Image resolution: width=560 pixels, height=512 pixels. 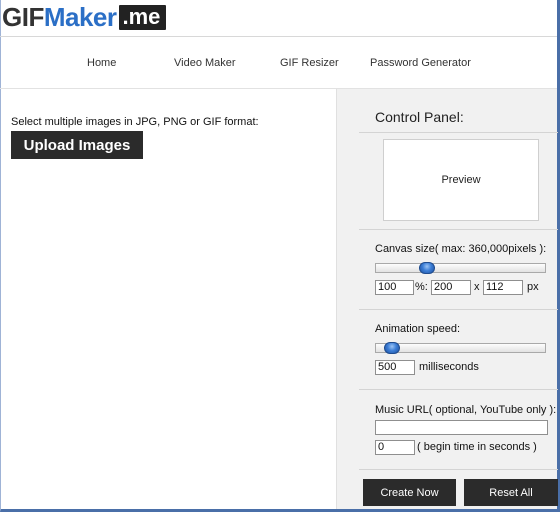 I want to click on begin-time-label: ( begin time in seconds ), so click(x=477, y=447).